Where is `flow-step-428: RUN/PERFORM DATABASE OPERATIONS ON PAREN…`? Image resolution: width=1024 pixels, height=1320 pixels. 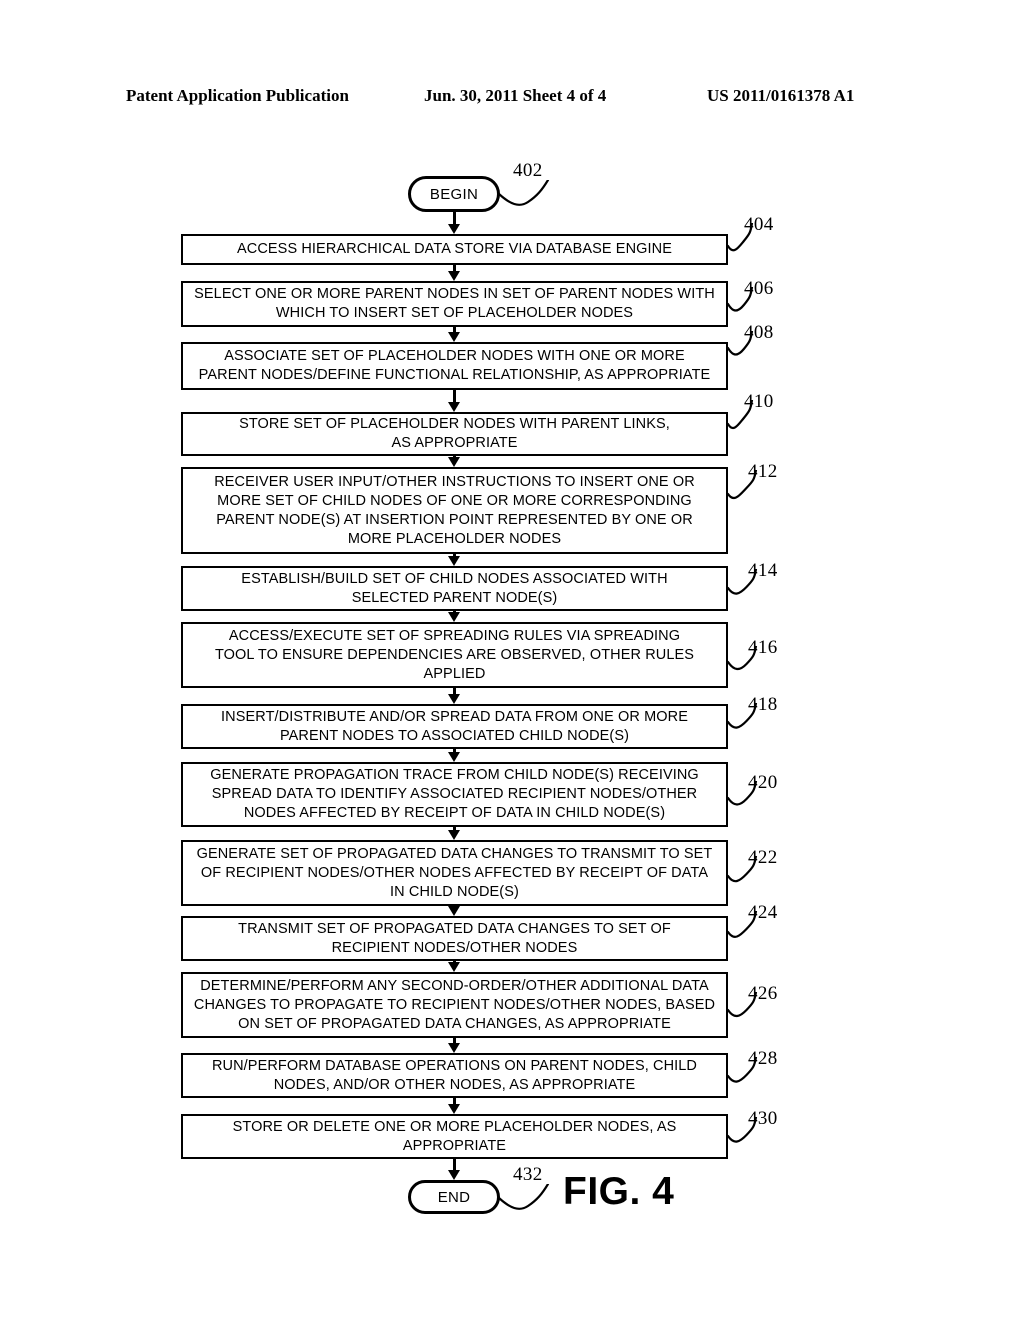 flow-step-428: RUN/PERFORM DATABASE OPERATIONS ON PAREN… is located at coordinates (454, 1075).